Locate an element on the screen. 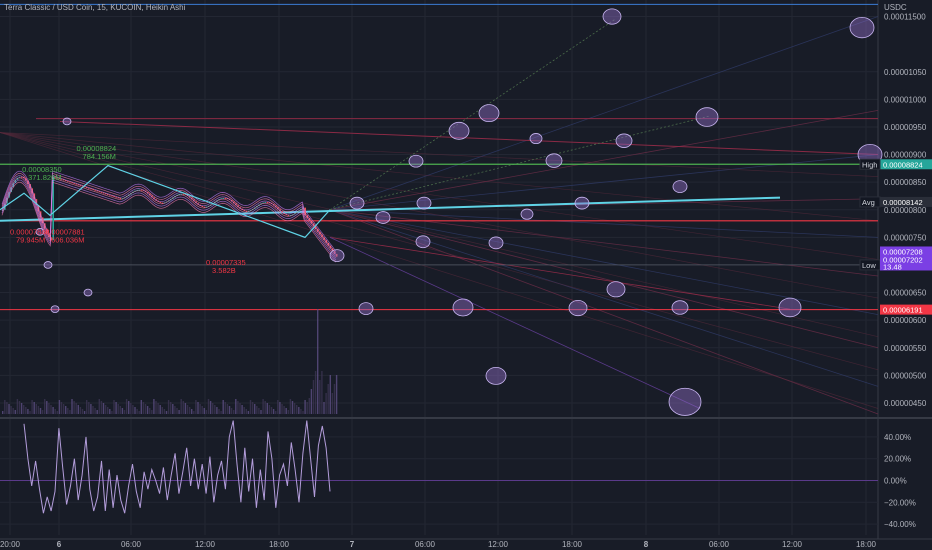  osc-tick-label: −20.00% is located at coordinates (900, 502).